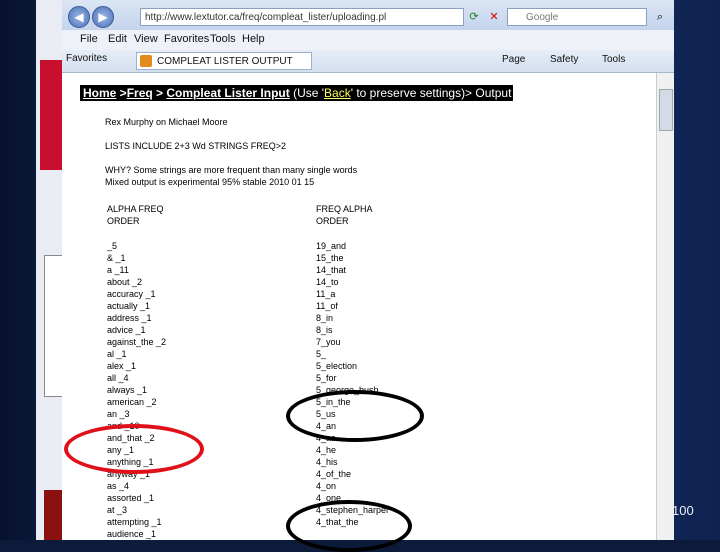  Describe the element at coordinates (331, 270) in the screenshot. I see `freq-list-item: 14_that` at that location.